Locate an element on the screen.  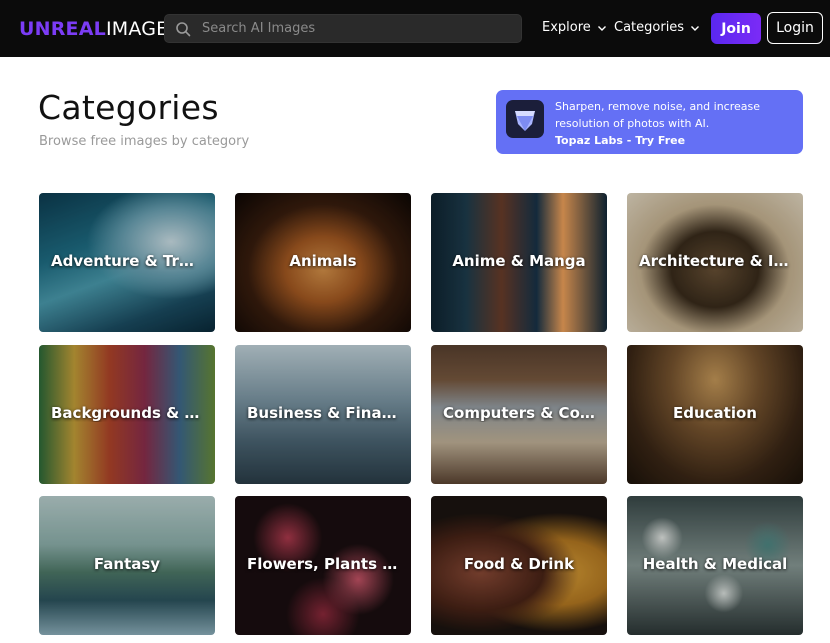
category-card-health: Health & Medical is located at coordinates (715, 565).